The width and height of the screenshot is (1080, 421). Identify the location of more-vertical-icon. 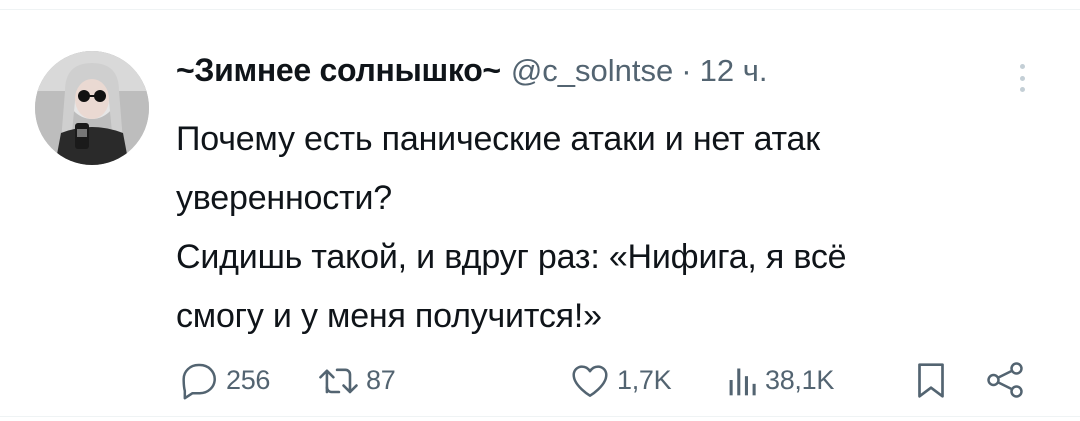
(1022, 78).